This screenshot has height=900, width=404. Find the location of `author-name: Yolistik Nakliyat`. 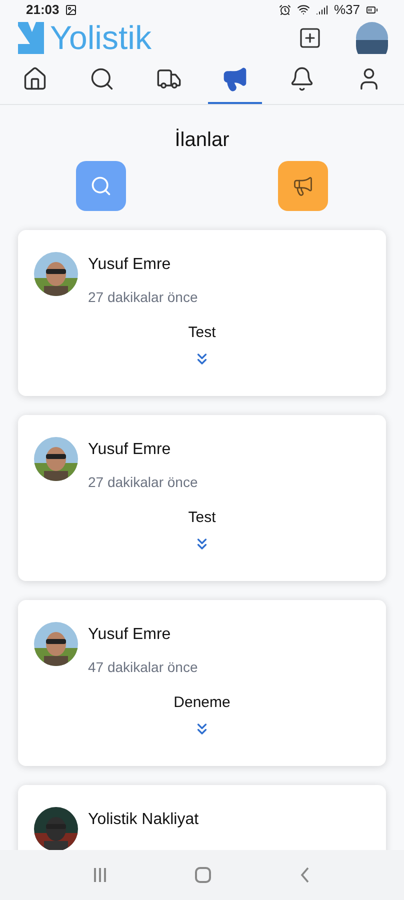

author-name: Yolistik Nakliyat is located at coordinates (143, 820).